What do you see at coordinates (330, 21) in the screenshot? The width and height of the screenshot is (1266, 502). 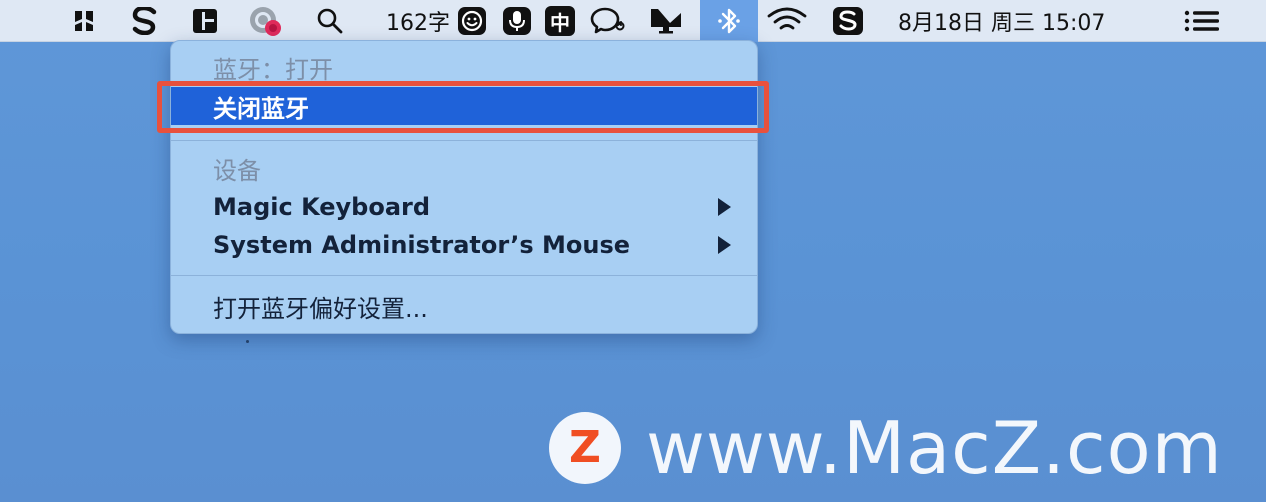 I see `search-icon` at bounding box center [330, 21].